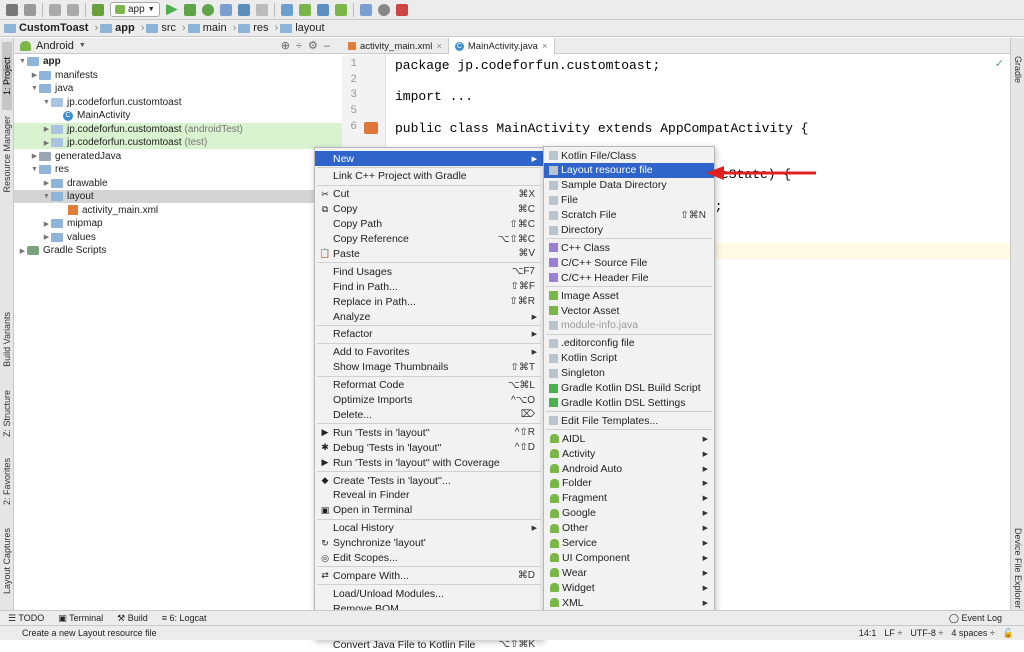 Image resolution: width=1024 pixels, height=652 pixels. I want to click on menu-item-synchronize-layout: ↻ Synchronize 'layout', so click(429, 543).